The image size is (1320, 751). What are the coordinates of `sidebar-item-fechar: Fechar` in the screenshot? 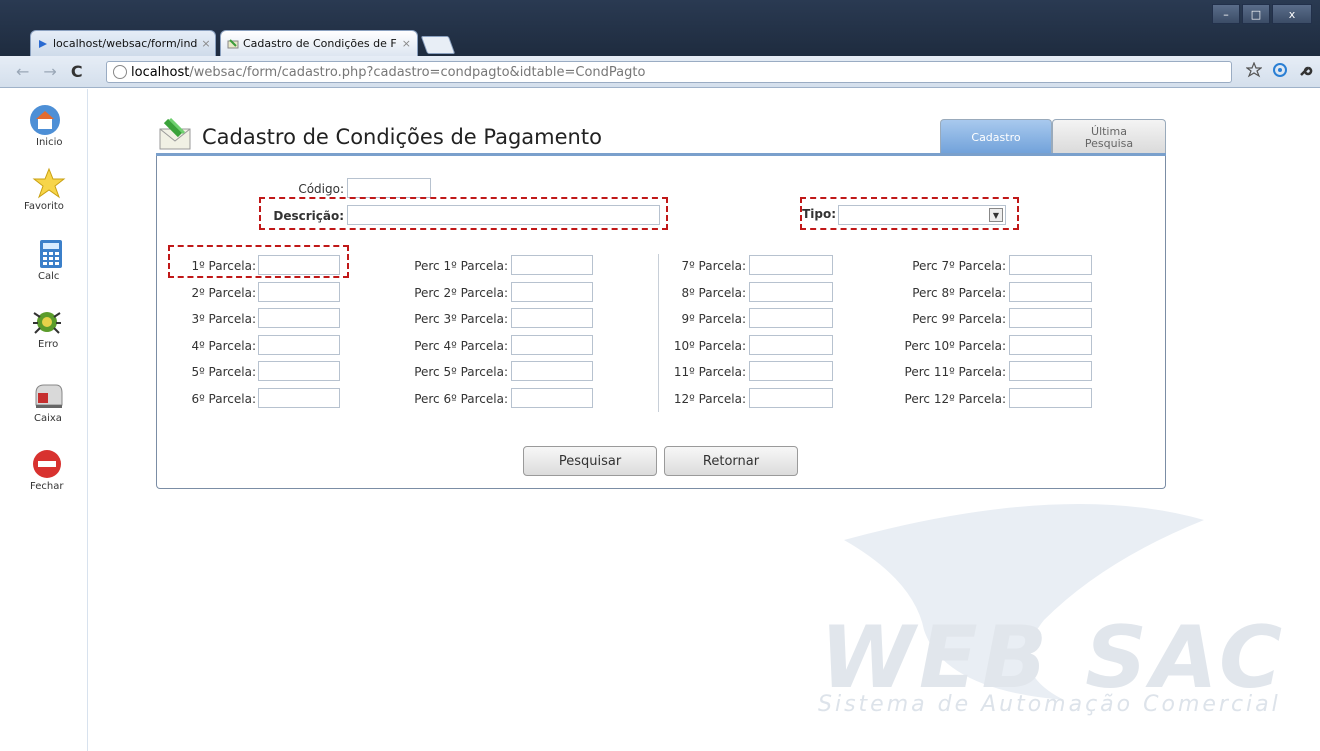 It's located at (44, 469).